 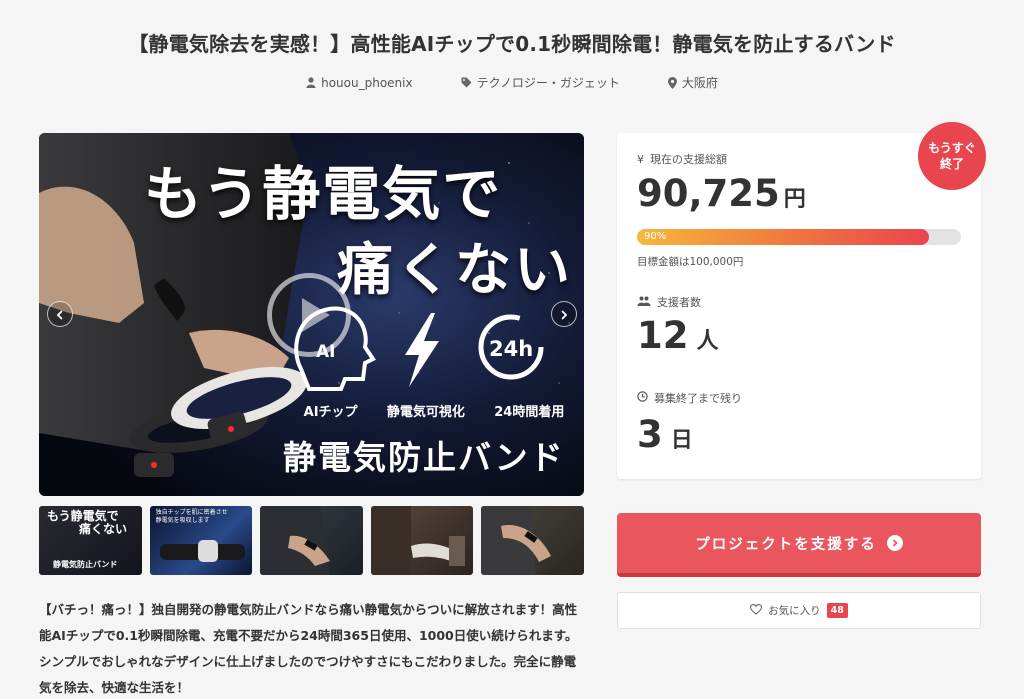 I want to click on total-label-row: ¥ 現在の支援総額, so click(x=682, y=159).